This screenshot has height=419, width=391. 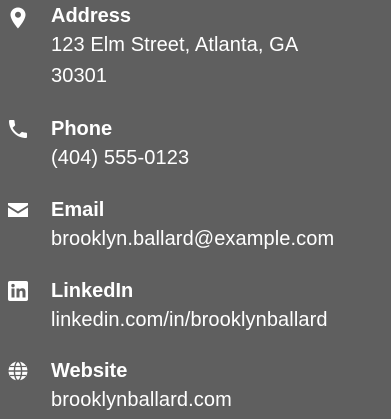 I want to click on envelope-icon, so click(x=18, y=210).